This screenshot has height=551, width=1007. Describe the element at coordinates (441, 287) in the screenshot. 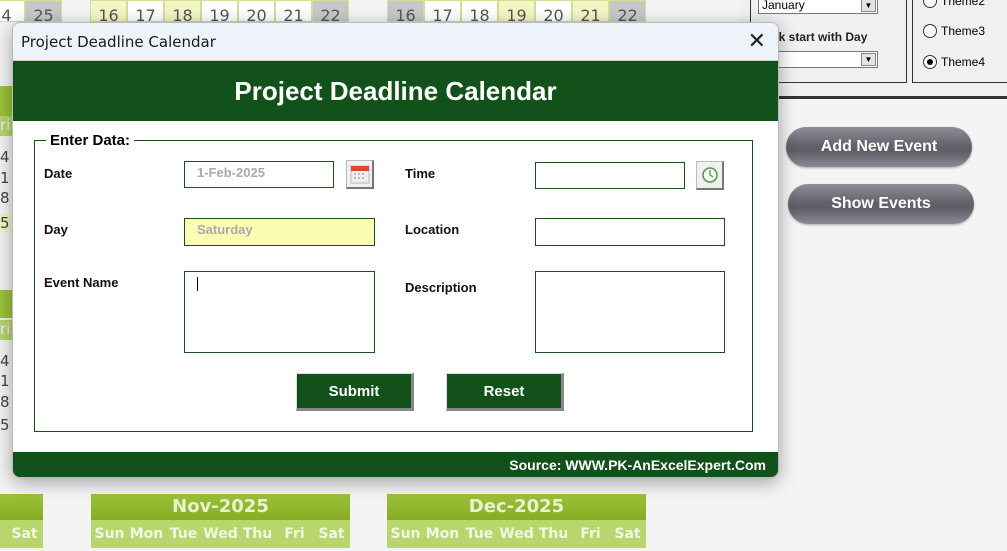

I see `description-label: Description` at that location.